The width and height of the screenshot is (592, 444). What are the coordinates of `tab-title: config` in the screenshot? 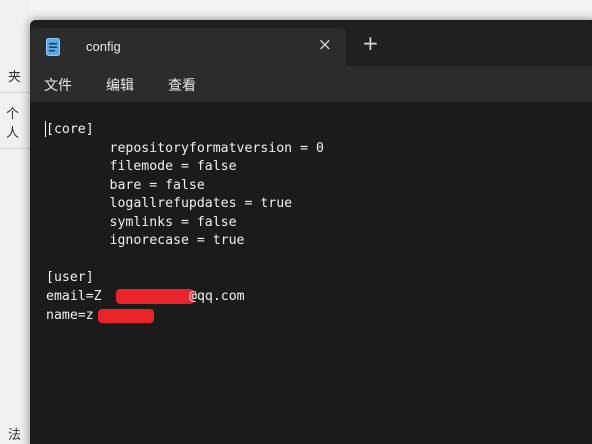 It's located at (103, 46).